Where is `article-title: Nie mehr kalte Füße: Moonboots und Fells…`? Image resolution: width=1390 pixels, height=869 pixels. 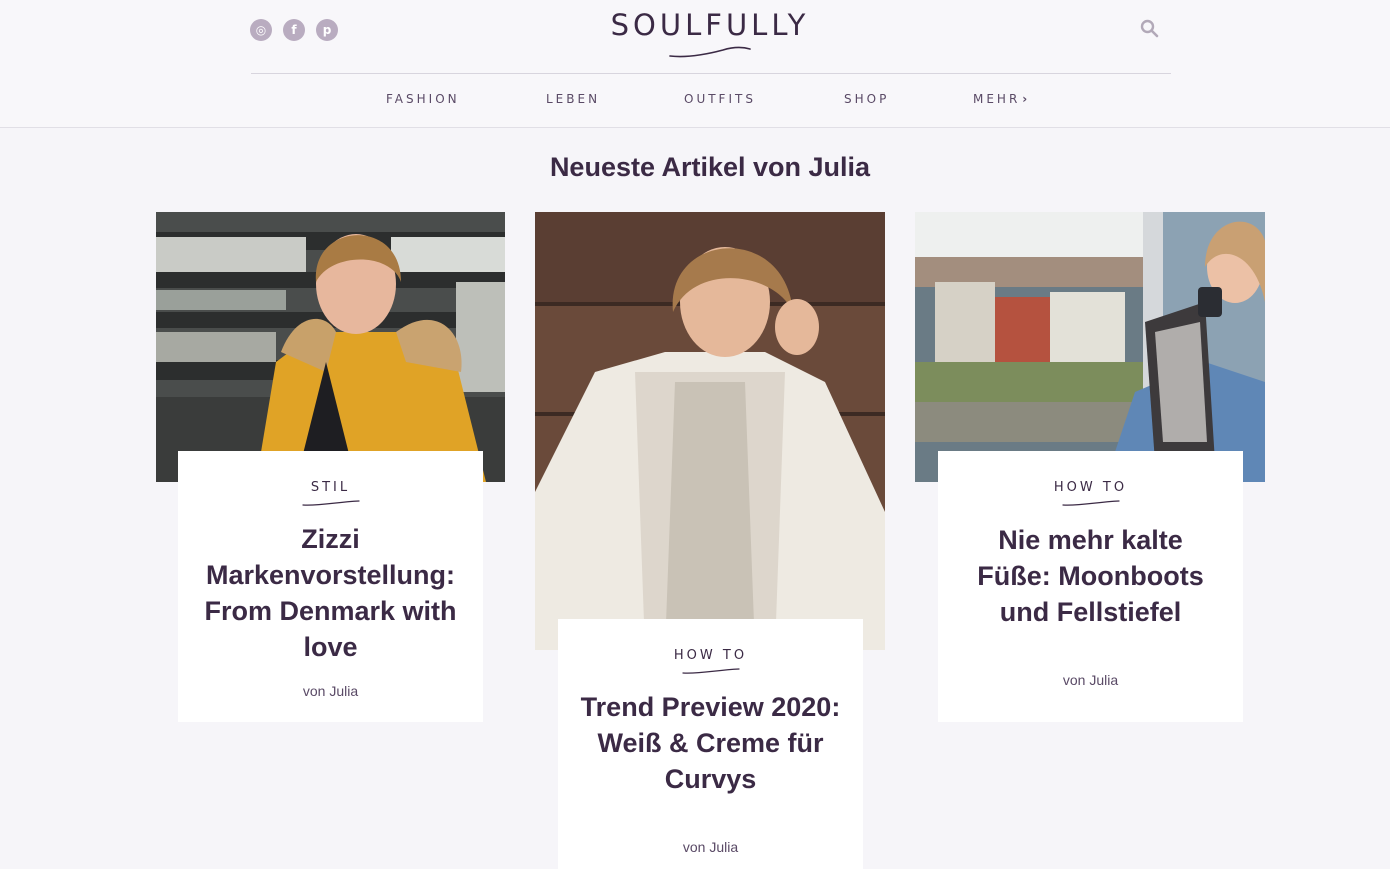
article-title: Nie mehr kalte Füße: Moonboots und Fells… is located at coordinates (1090, 576).